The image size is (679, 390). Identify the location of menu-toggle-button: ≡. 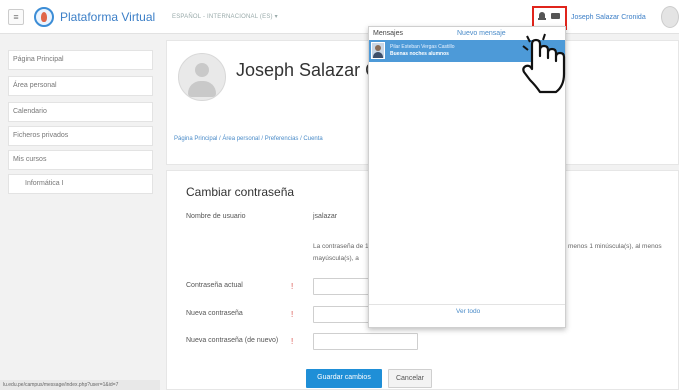
(16, 17).